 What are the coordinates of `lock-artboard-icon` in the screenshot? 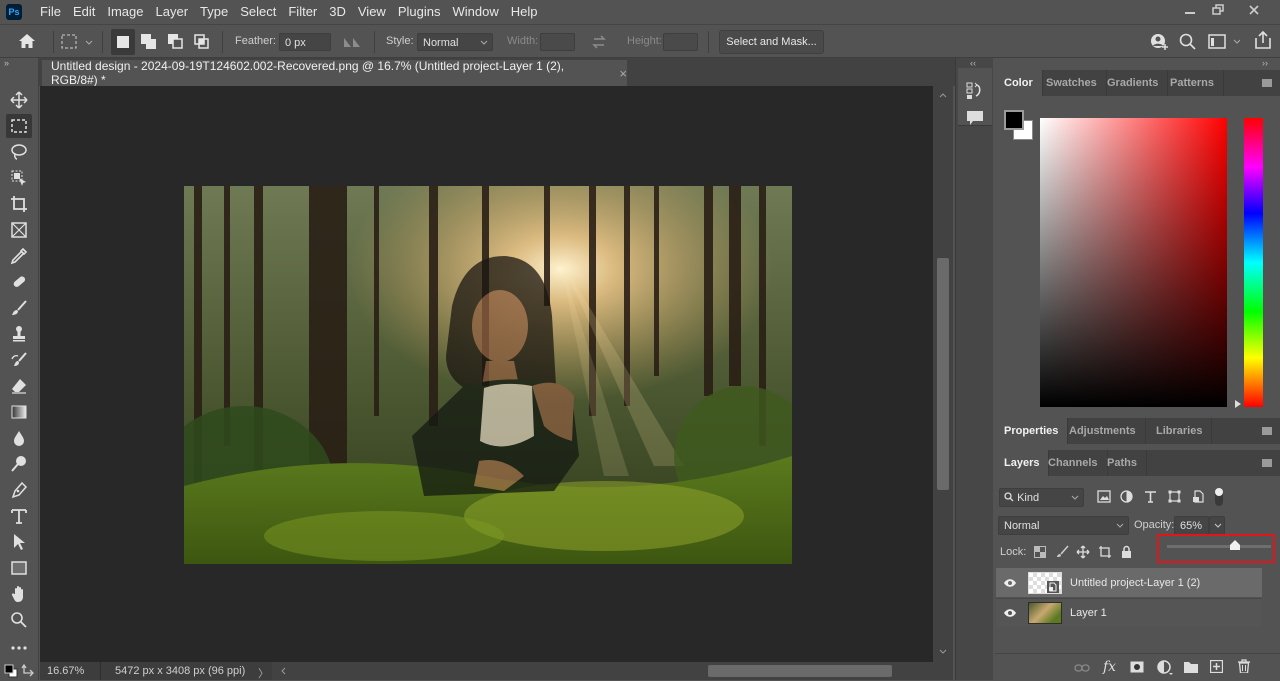 It's located at (1105, 552).